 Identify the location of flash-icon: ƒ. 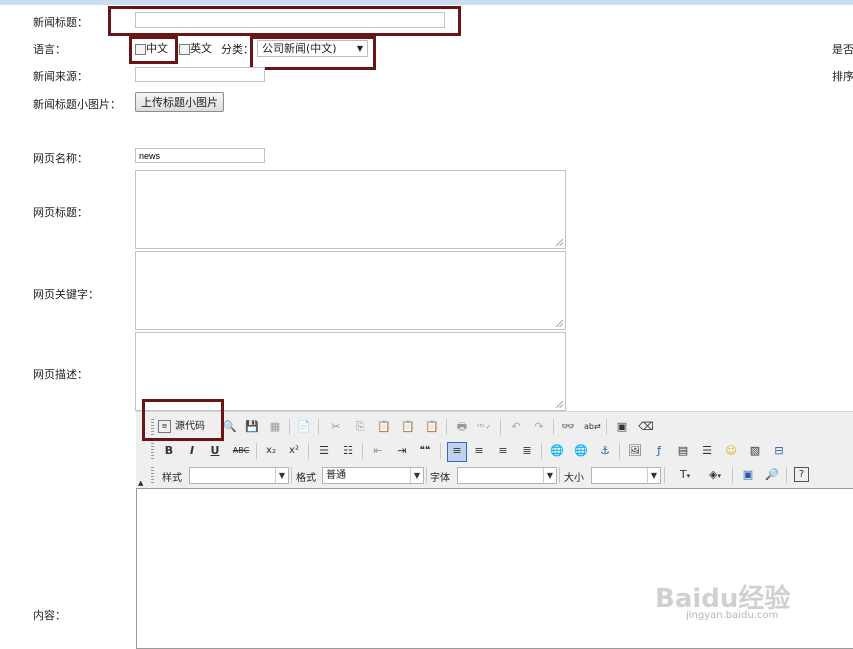
(659, 451).